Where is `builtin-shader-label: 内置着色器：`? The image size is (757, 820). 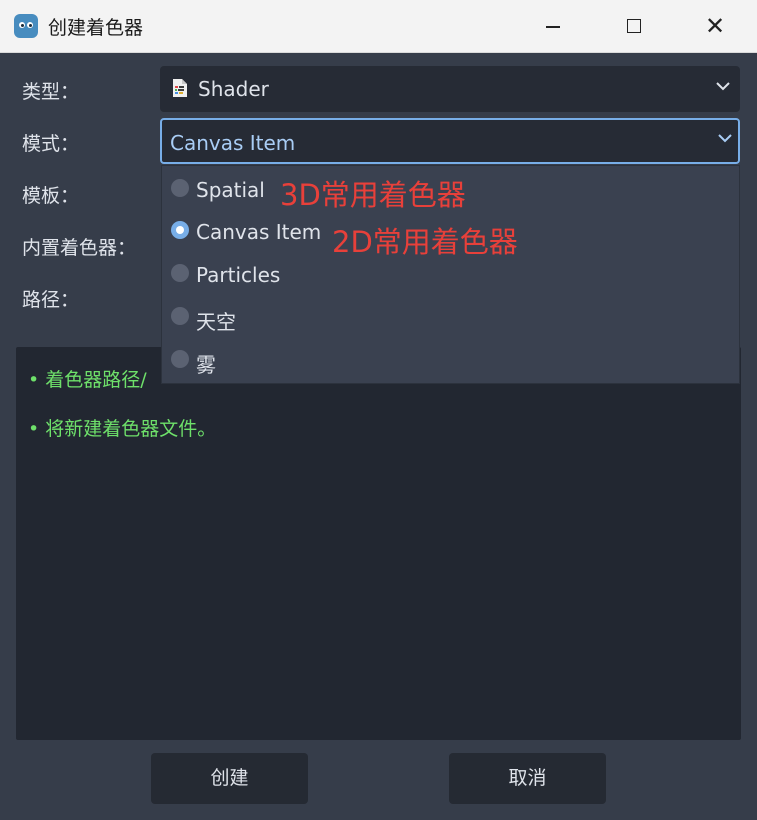 builtin-shader-label: 内置着色器： is located at coordinates (79, 248).